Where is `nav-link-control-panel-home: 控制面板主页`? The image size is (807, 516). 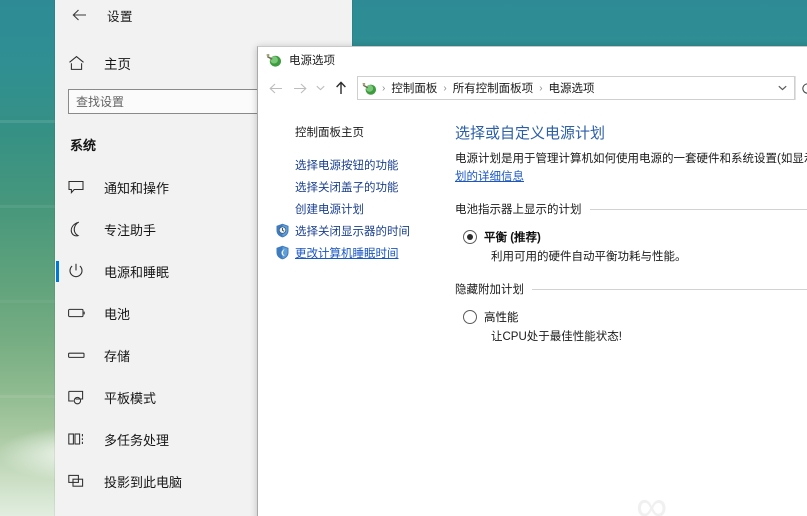
nav-link-control-panel-home: 控制面板主页 is located at coordinates (356, 131).